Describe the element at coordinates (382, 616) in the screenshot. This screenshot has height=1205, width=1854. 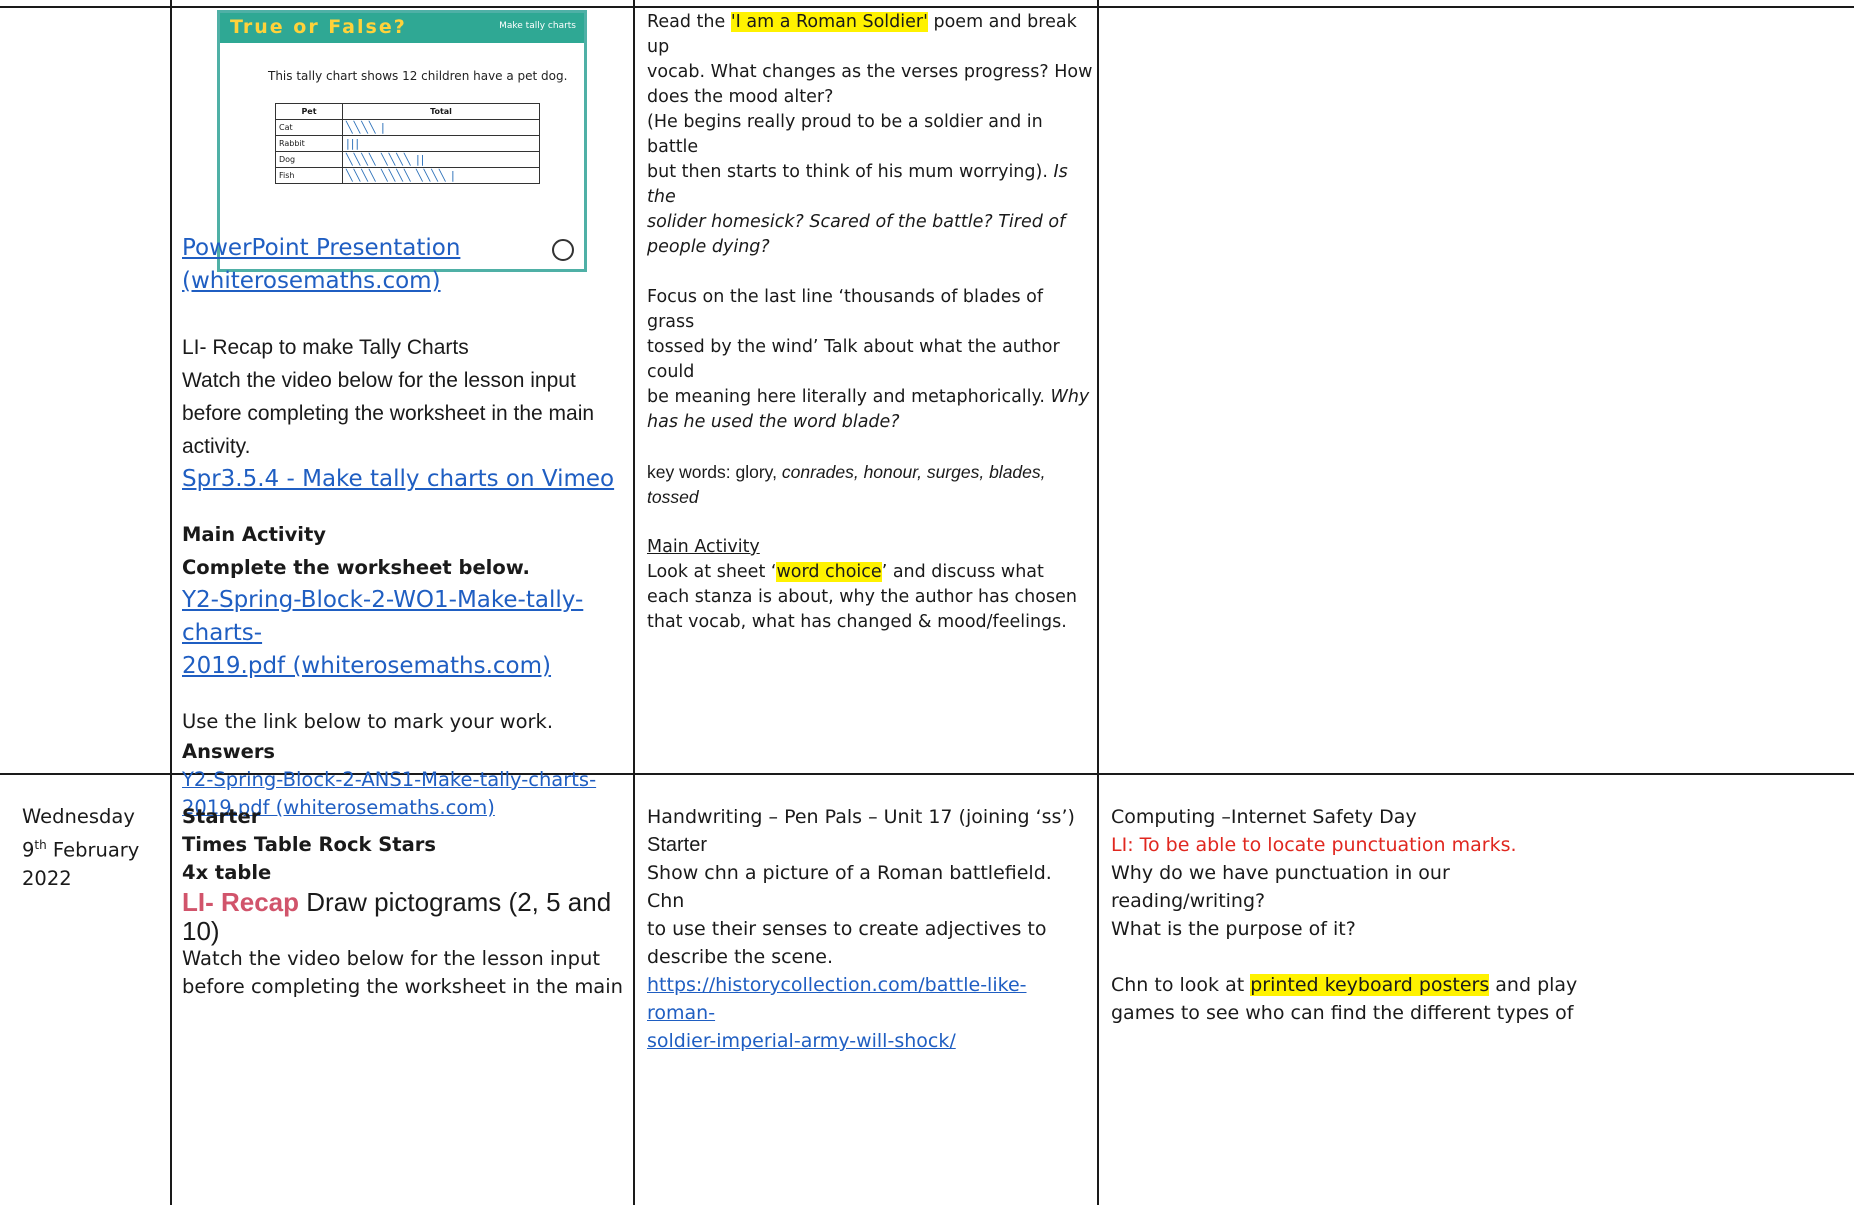
I see `worksheet-link: Y2-Spring-Block-2-WO1-Make-tally-charts-` at that location.